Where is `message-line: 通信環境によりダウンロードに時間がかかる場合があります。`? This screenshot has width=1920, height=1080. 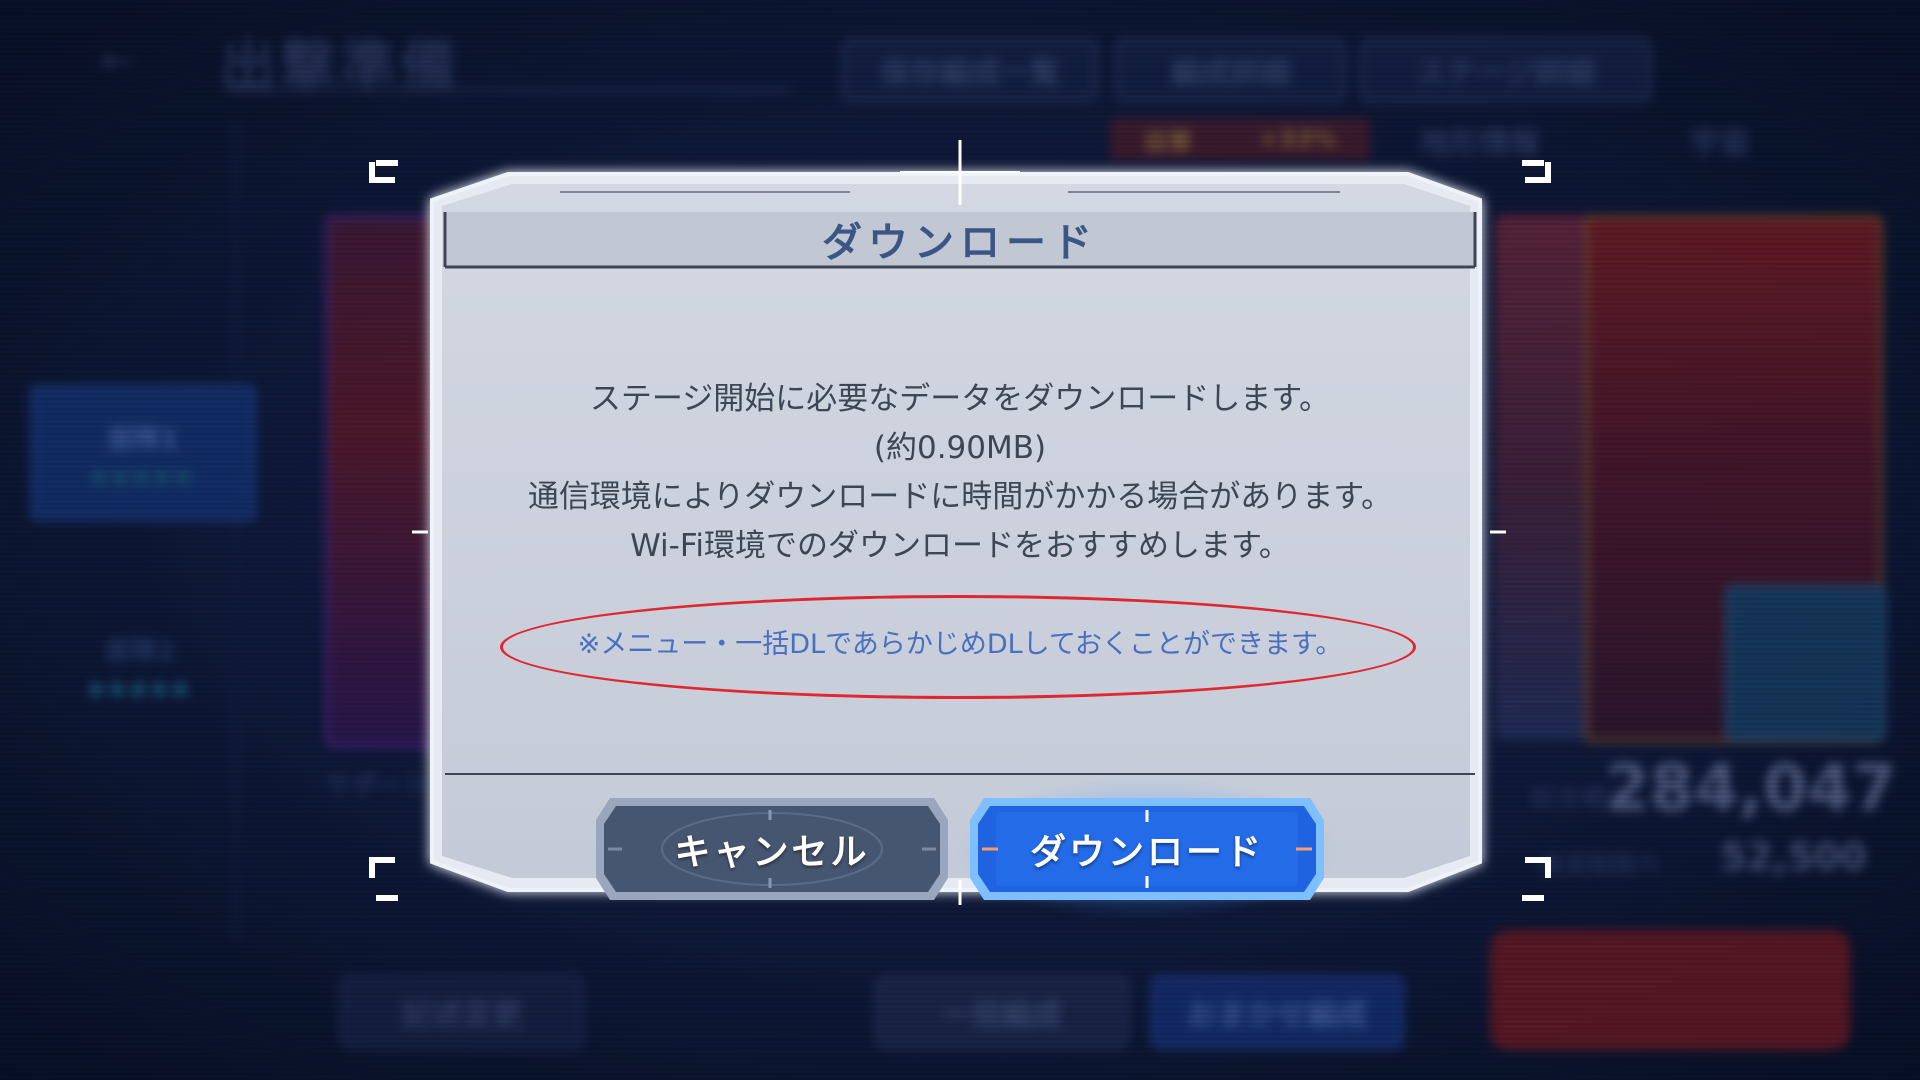
message-line: 通信環境によりダウンロードに時間がかかる場合があります。 is located at coordinates (960, 497).